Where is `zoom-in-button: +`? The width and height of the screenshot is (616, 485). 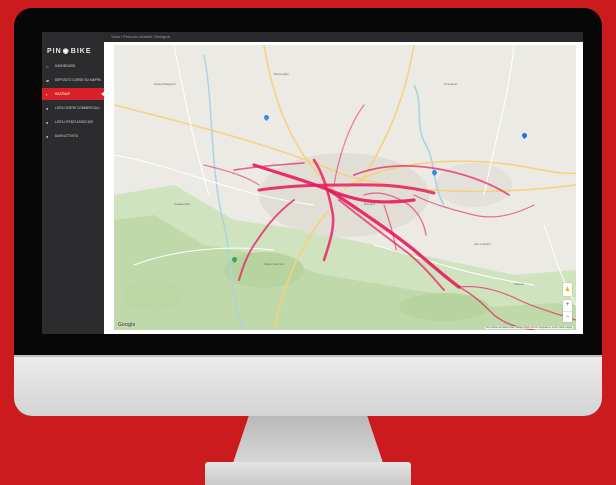
zoom-in-button: + is located at coordinates (567, 305).